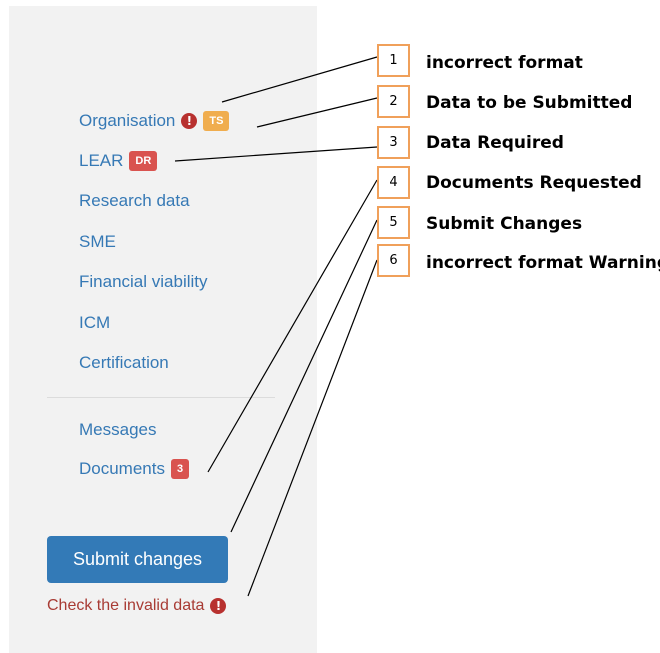 This screenshot has width=660, height=653. Describe the element at coordinates (529, 103) in the screenshot. I see `callout-label-2: Data to be Submitted` at that location.